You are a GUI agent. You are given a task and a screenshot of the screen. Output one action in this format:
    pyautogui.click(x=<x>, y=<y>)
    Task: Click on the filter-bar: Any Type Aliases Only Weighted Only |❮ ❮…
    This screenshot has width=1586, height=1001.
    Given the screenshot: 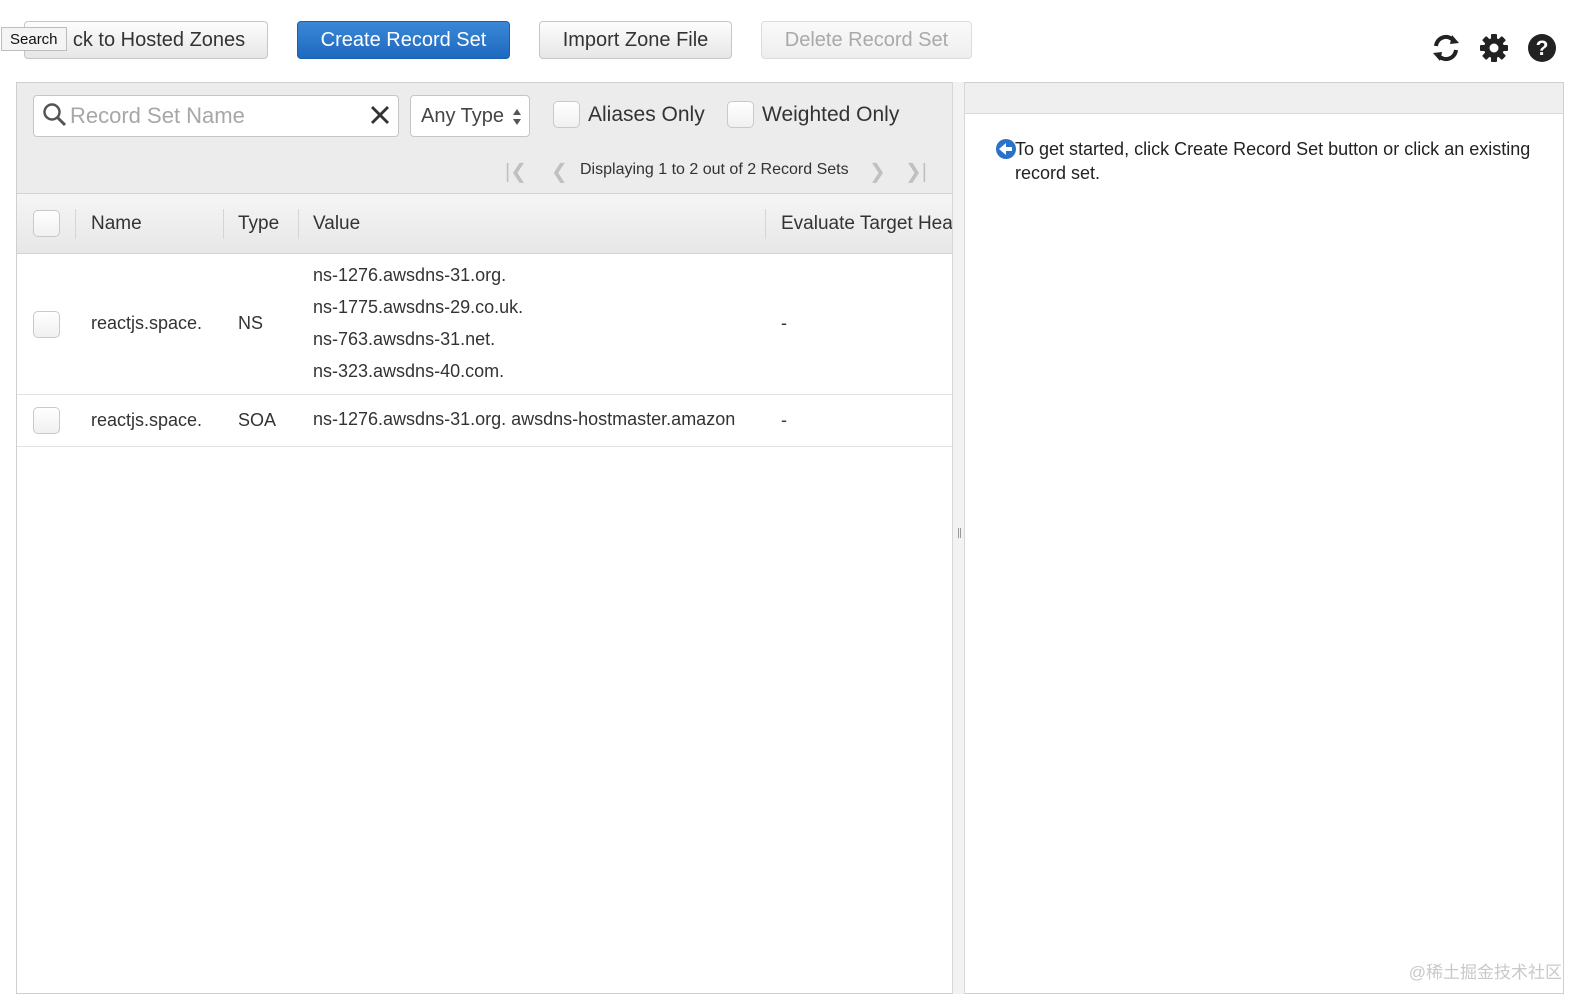 What is the action you would take?
    pyautogui.click(x=491, y=138)
    